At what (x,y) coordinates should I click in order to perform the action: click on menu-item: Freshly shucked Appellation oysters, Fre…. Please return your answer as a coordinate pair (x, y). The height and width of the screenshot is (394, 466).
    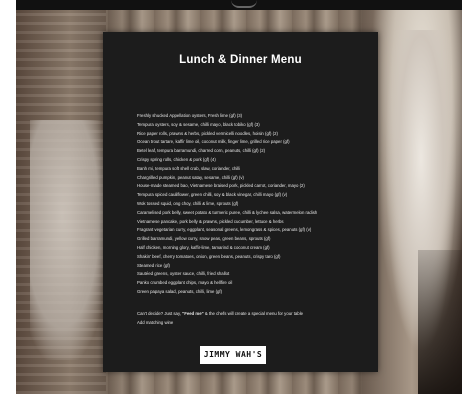
    Looking at the image, I should click on (190, 115).